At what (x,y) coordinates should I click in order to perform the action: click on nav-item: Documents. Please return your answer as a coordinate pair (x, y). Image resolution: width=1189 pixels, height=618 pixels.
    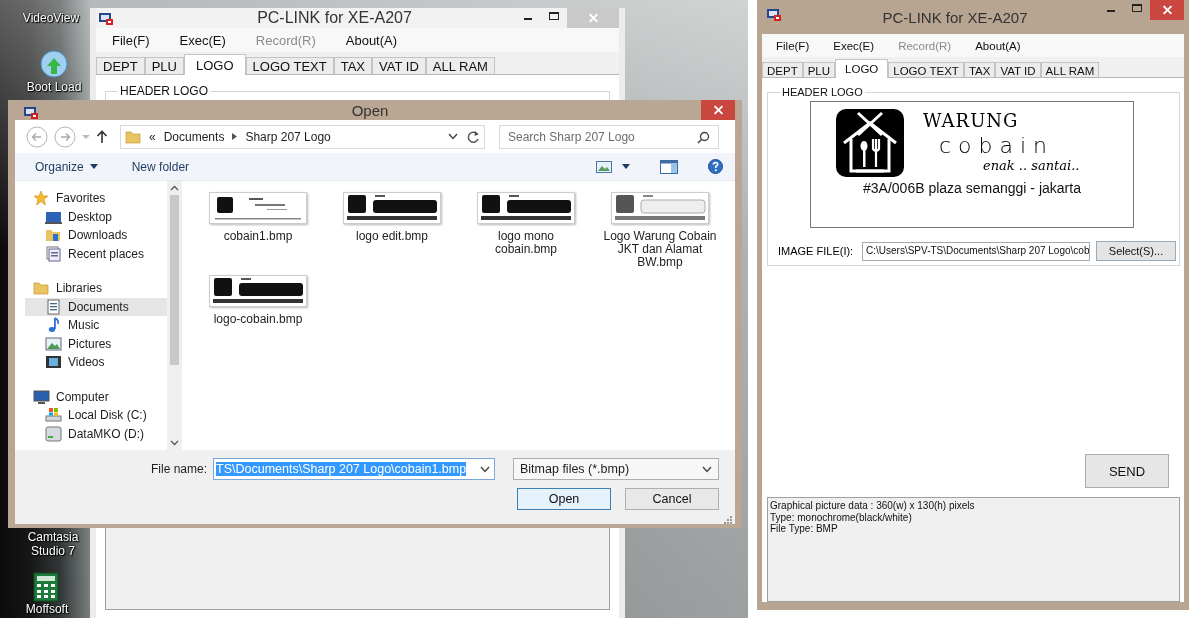
    Looking at the image, I should click on (96, 306).